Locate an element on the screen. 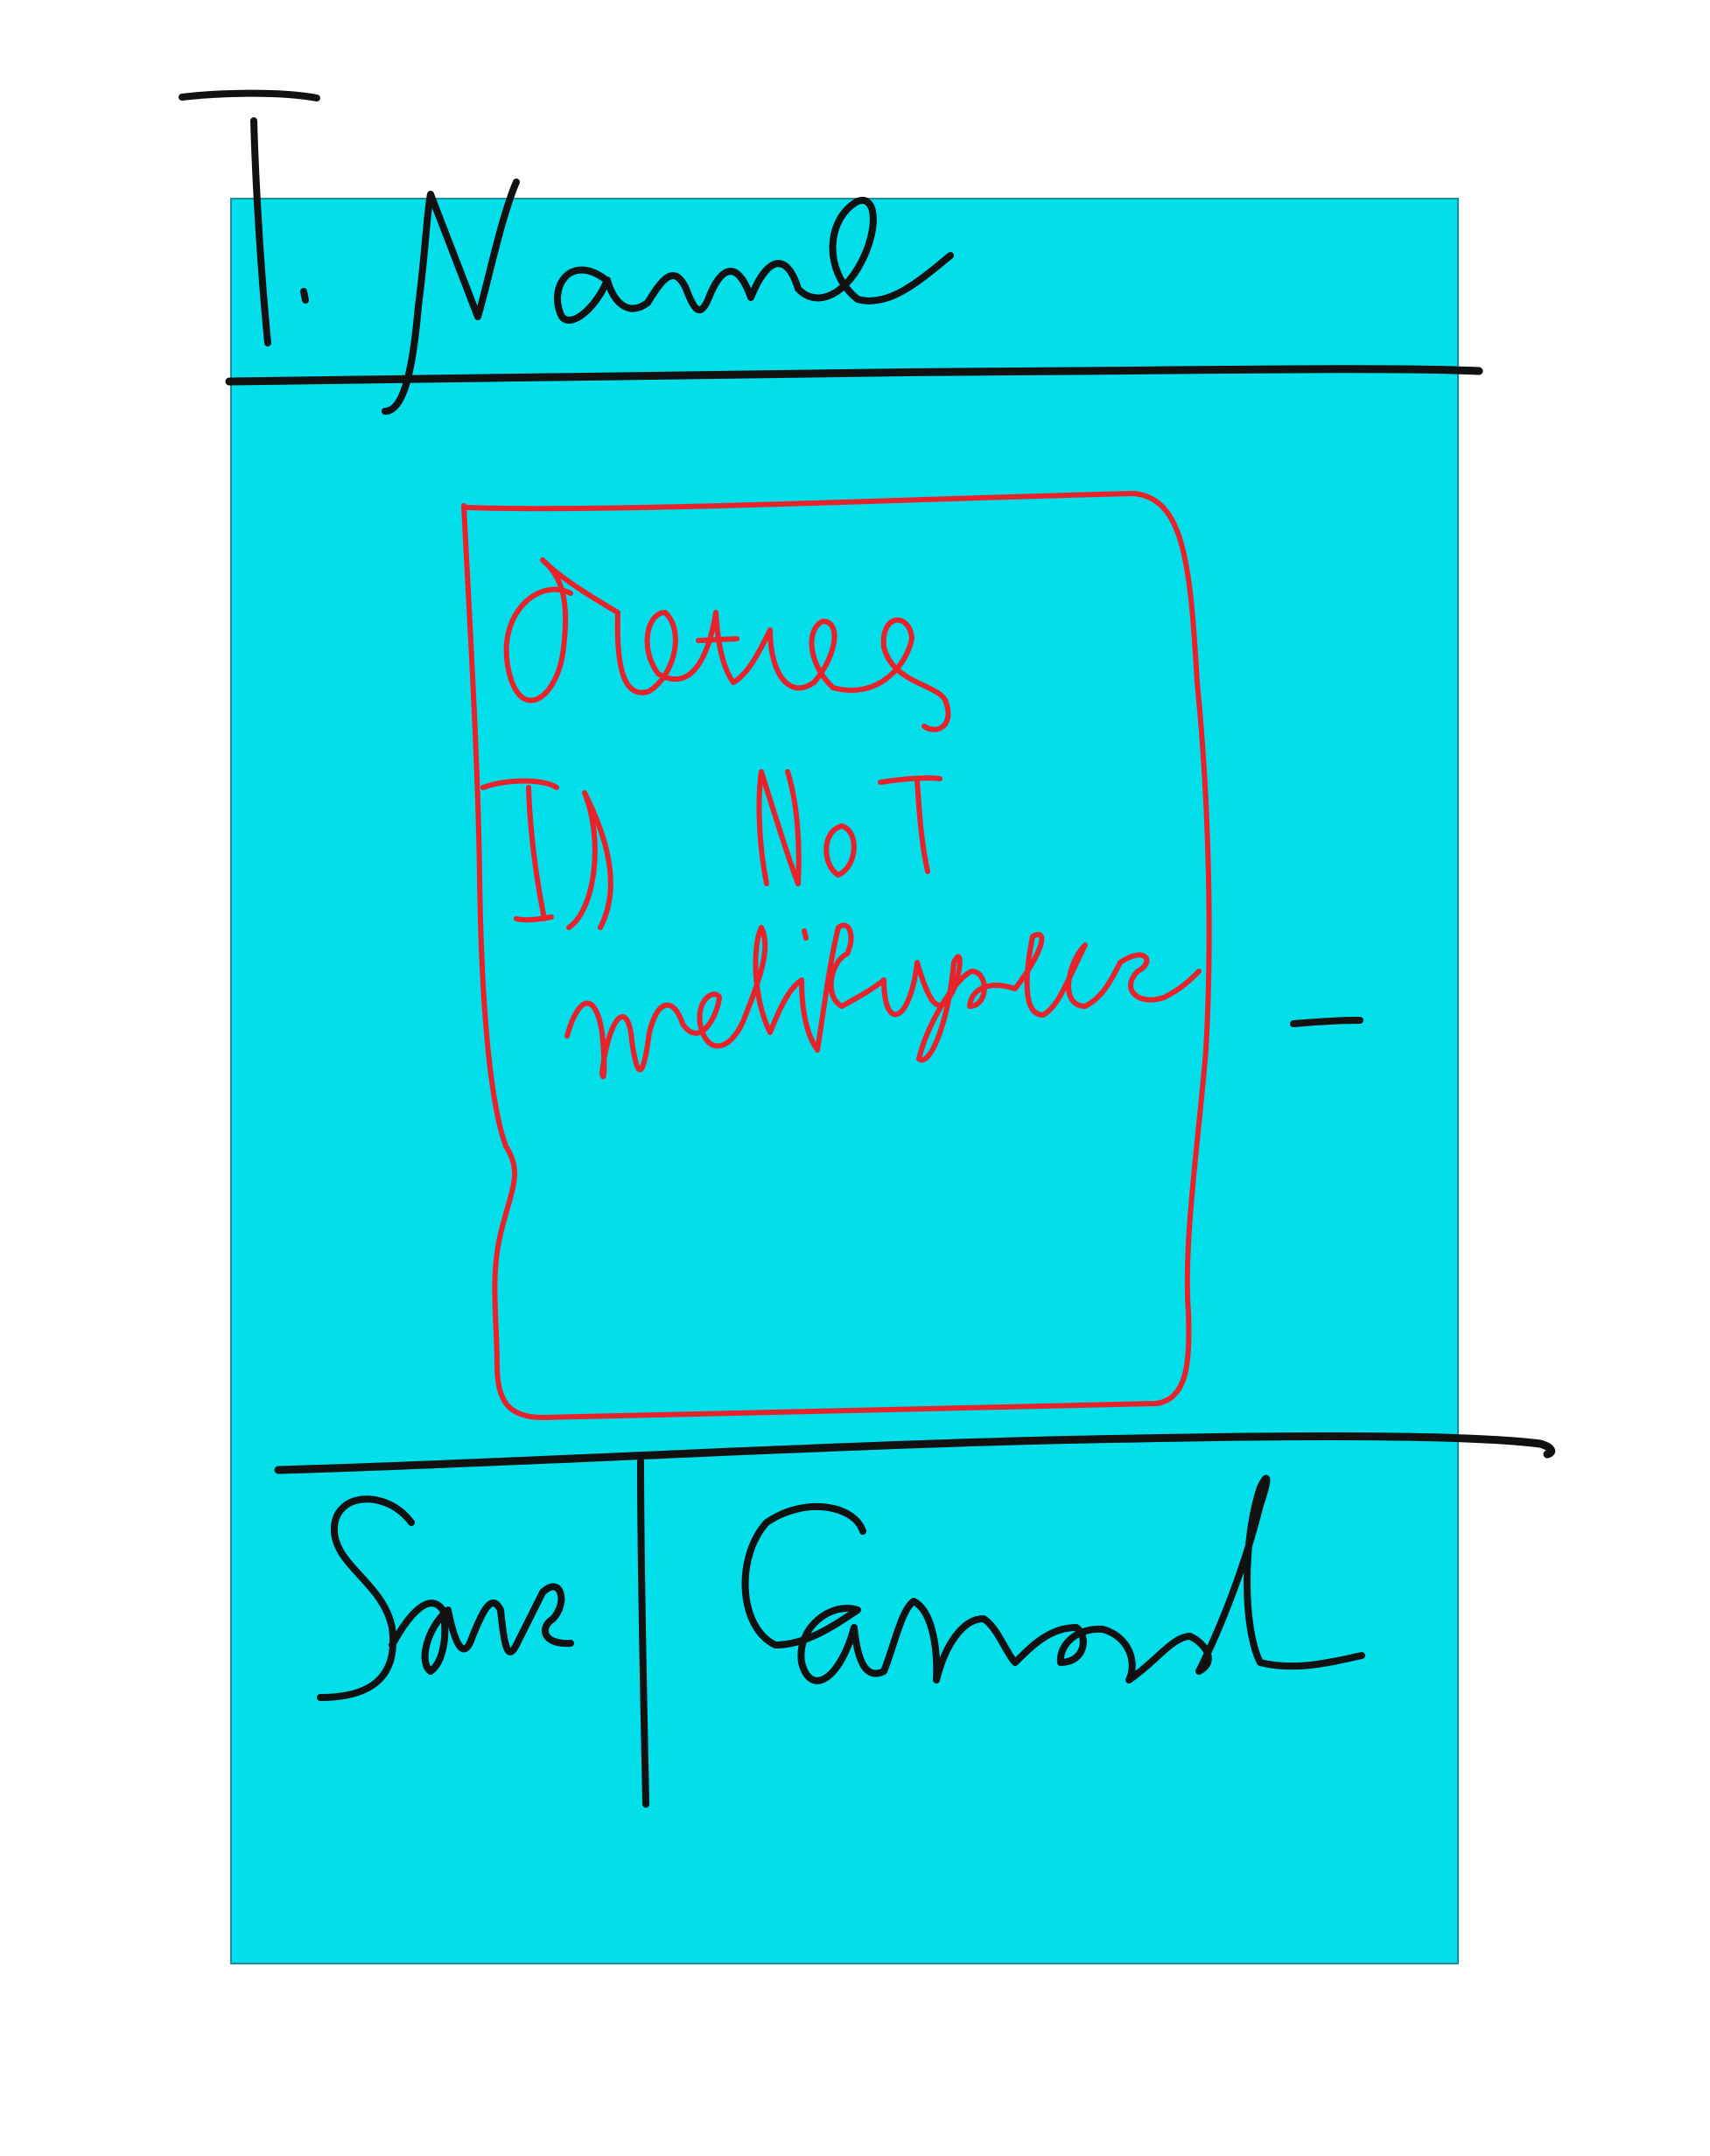  content-line-1: Datas is located at coordinates (650, 664).